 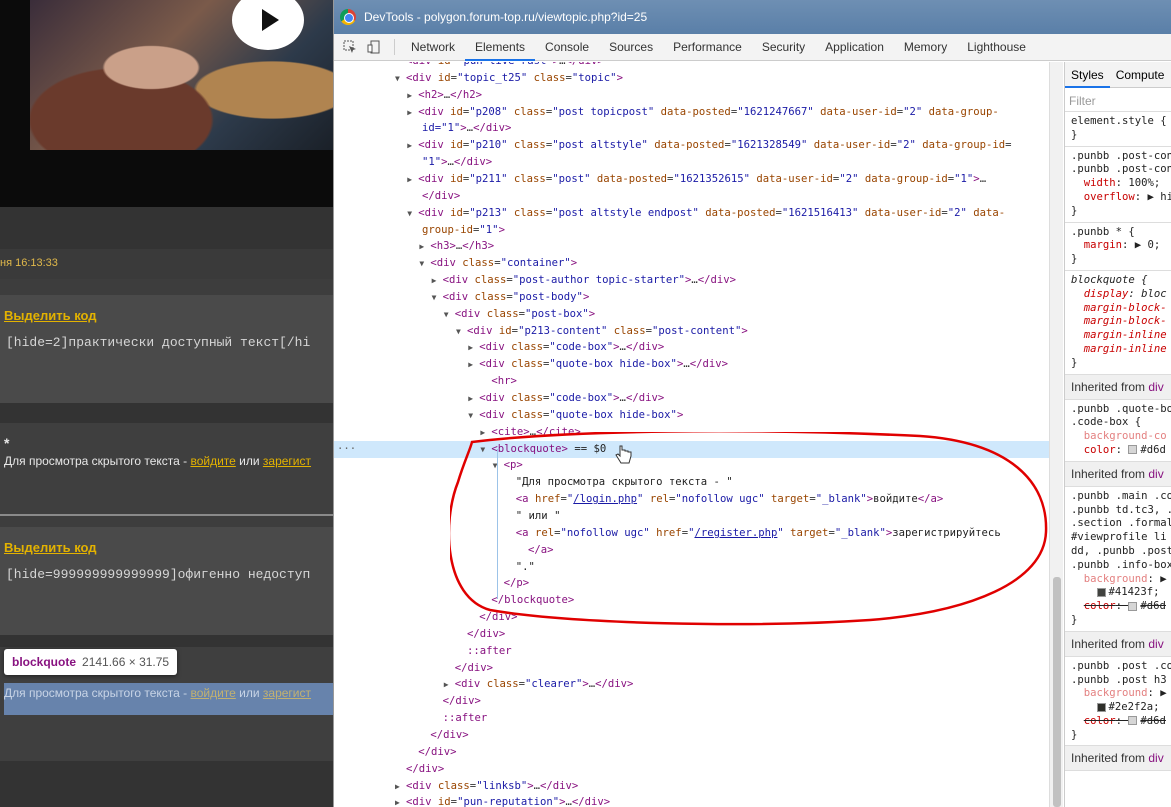 I want to click on dom-node: </a>, so click(x=691, y=550).